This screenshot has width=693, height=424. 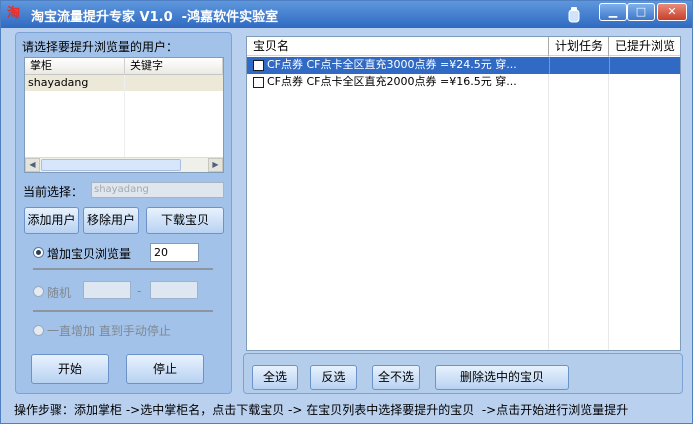 What do you see at coordinates (215, 165) in the screenshot?
I see `scroll-right-icon: ▶` at bounding box center [215, 165].